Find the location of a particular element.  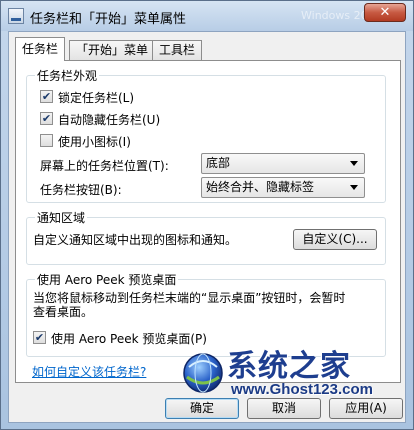

close-icon: ✕ is located at coordinates (385, 12).